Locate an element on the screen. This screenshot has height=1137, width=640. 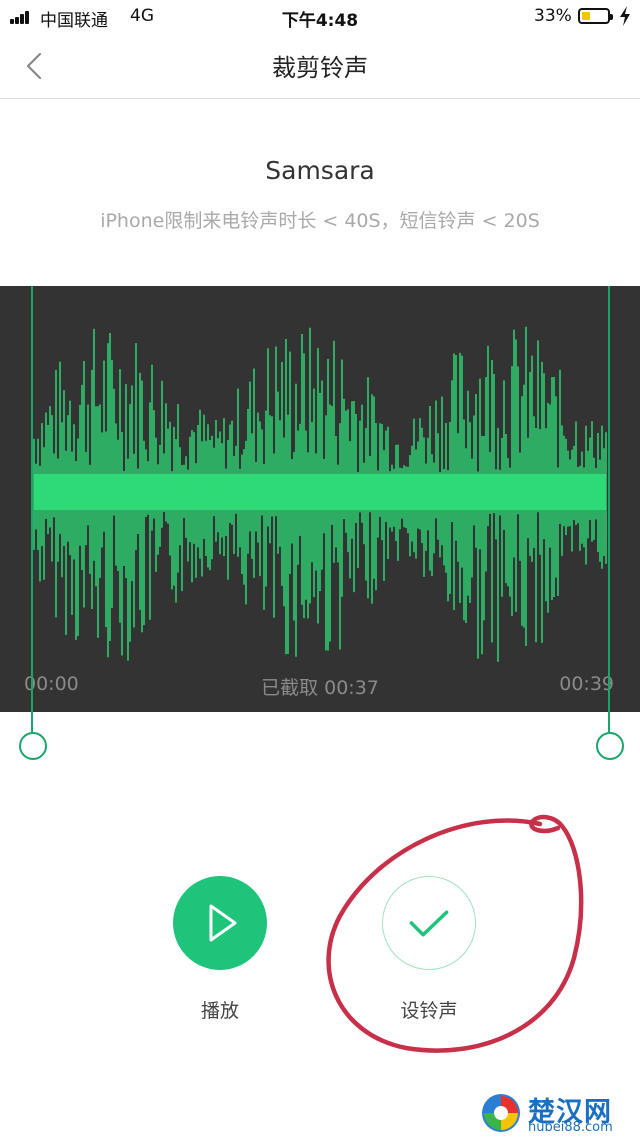
watermark: 楚汉网 hubei88.com is located at coordinates (558, 1113).